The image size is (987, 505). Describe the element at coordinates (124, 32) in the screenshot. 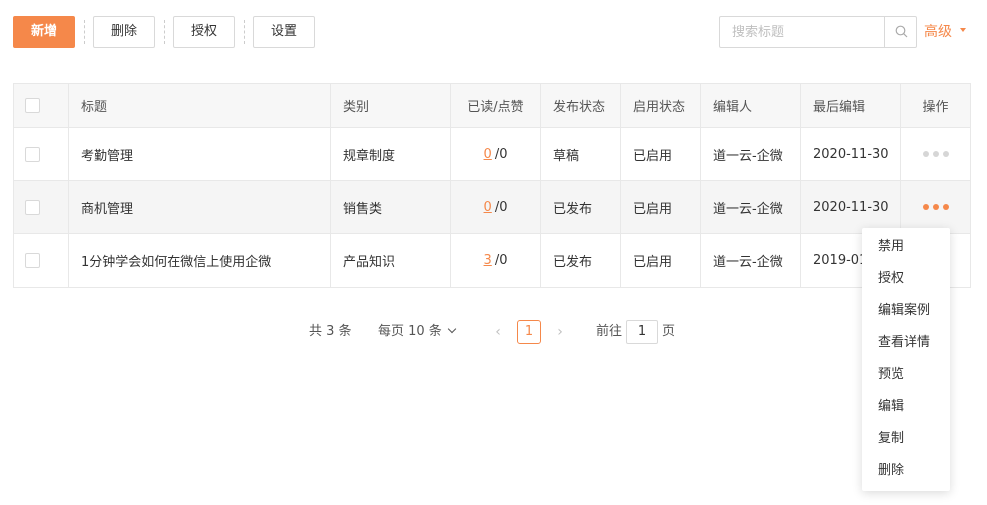

I see `delete-button: 删除` at that location.